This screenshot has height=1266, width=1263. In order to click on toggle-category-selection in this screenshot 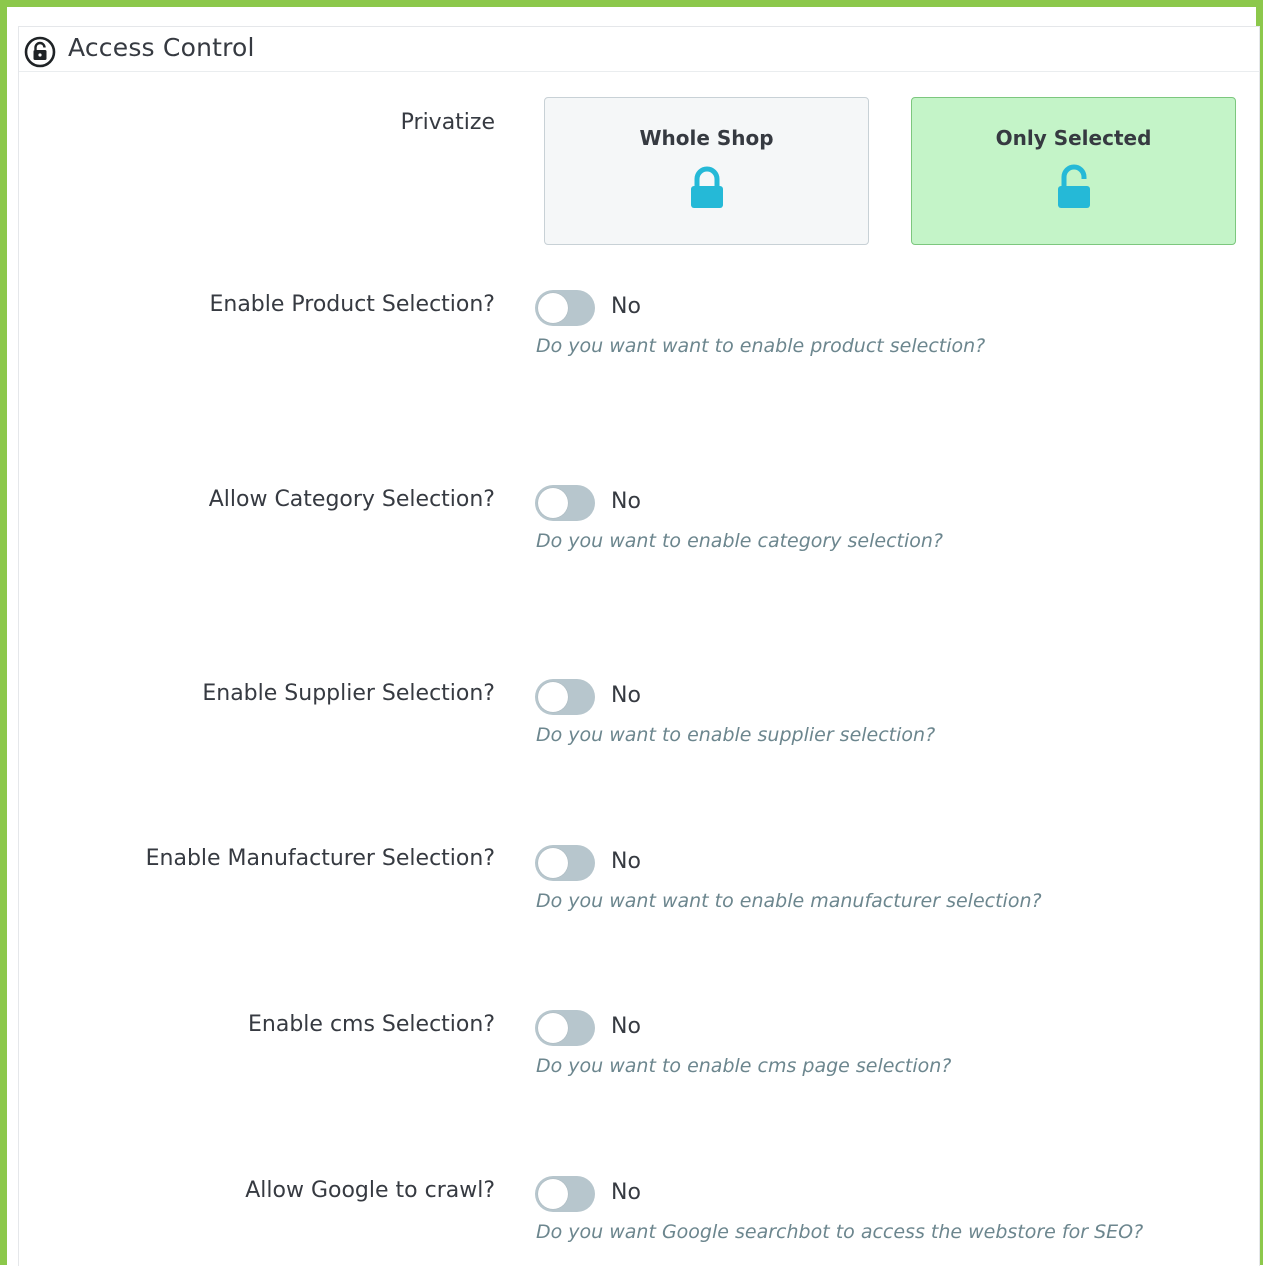, I will do `click(565, 503)`.